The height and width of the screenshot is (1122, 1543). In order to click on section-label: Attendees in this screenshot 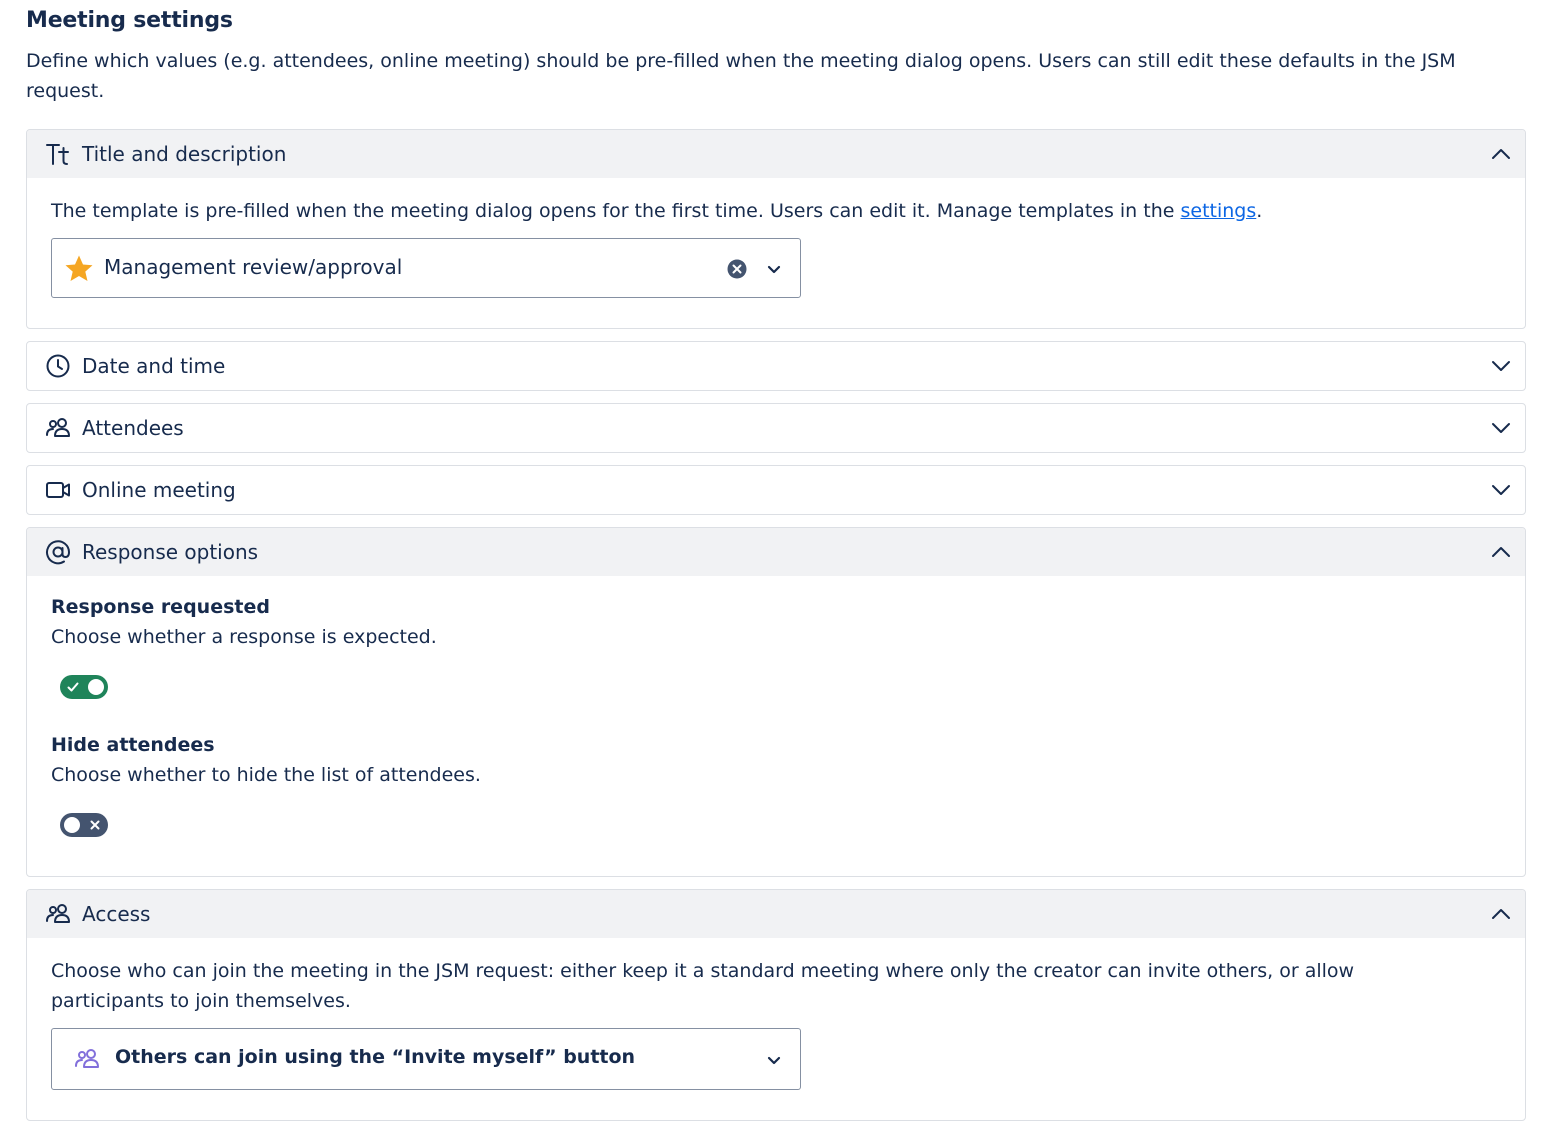, I will do `click(133, 428)`.